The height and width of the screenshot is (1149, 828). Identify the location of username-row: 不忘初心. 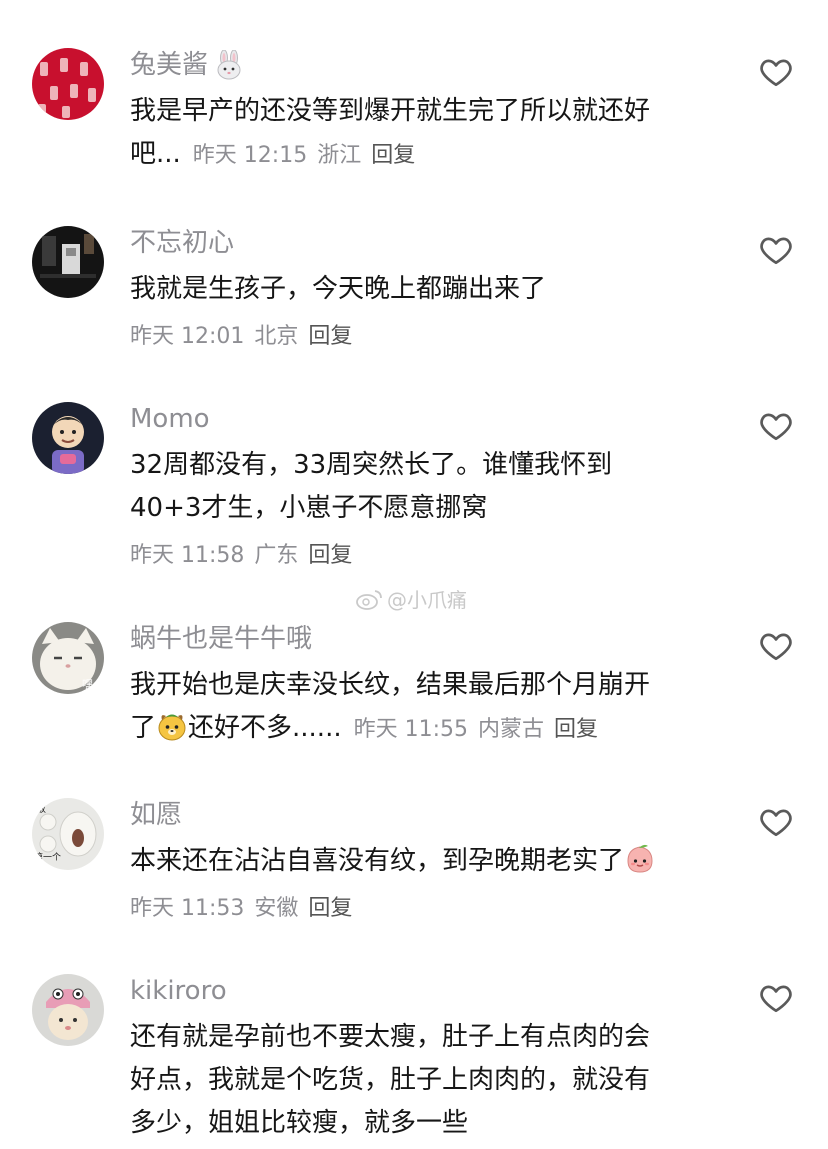
(425, 243).